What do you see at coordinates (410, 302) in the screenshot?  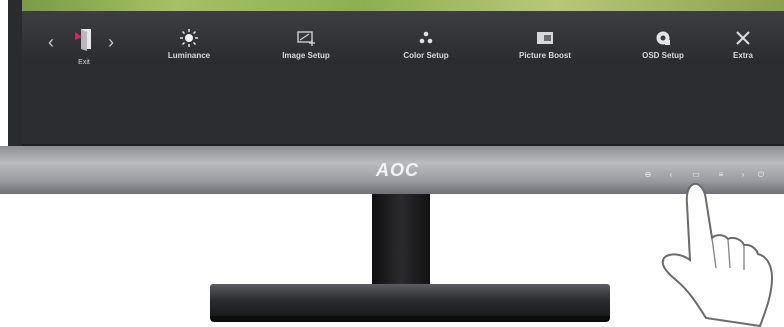 I see `monitor-stand-base` at bounding box center [410, 302].